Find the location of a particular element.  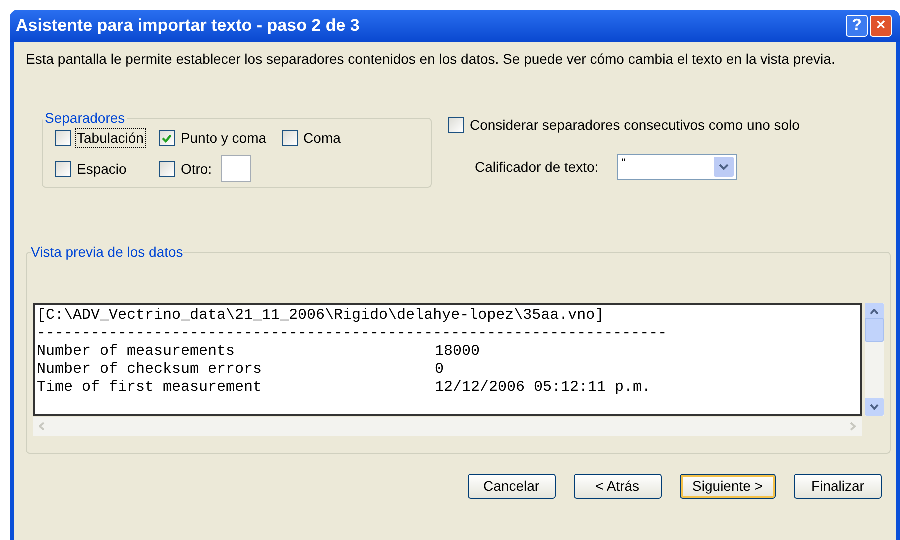

checkbox-label: Espacio is located at coordinates (102, 169).